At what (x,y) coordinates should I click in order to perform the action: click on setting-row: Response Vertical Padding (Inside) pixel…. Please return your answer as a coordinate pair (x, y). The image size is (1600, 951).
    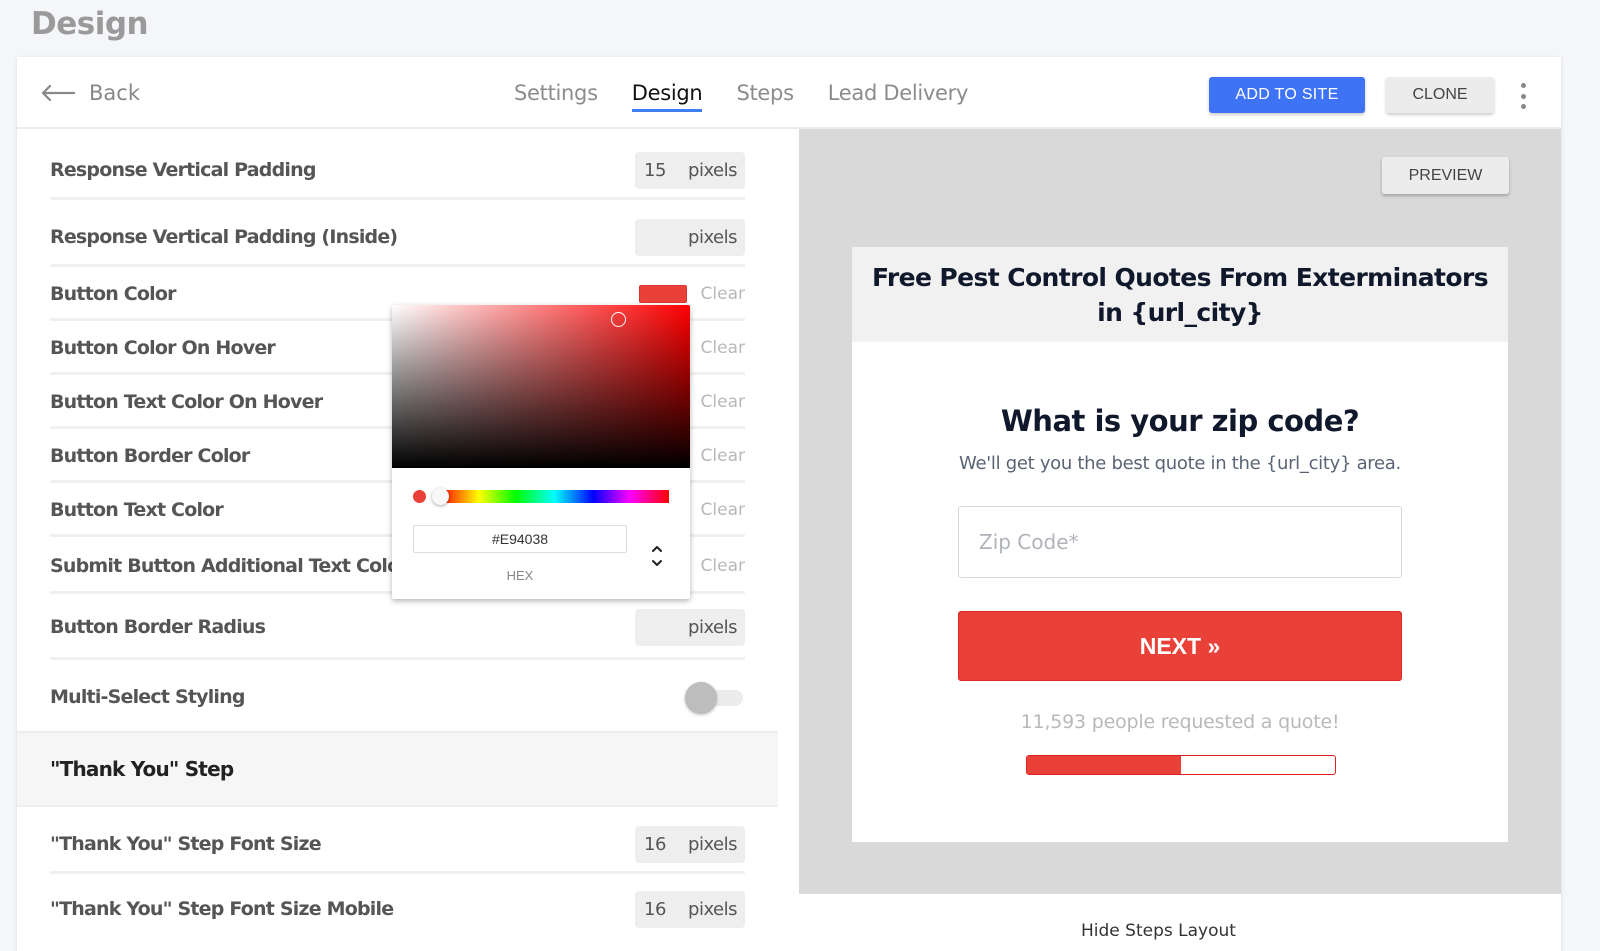
    Looking at the image, I should click on (397, 238).